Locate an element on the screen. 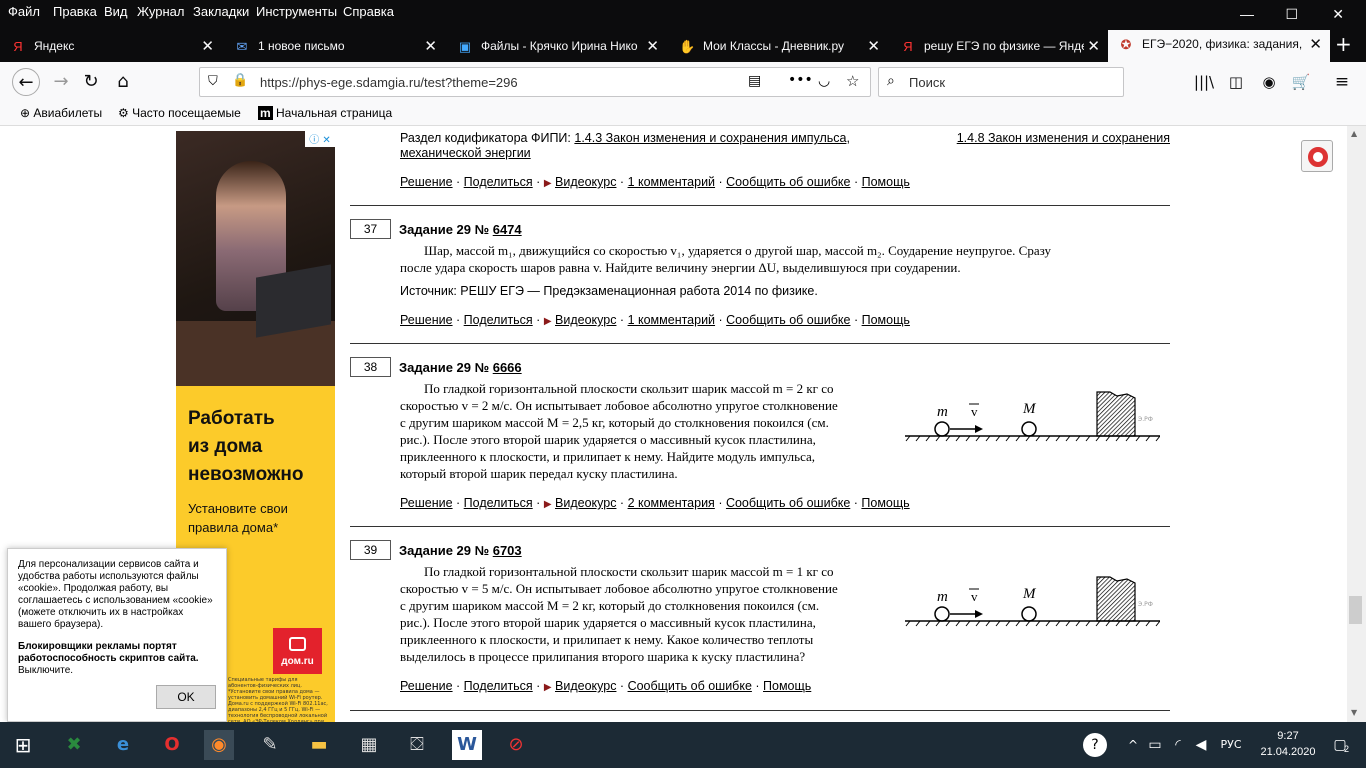 The image size is (1366, 768). tab-mail: ✉ 1 новое письмо ✕ is located at coordinates (334, 47).